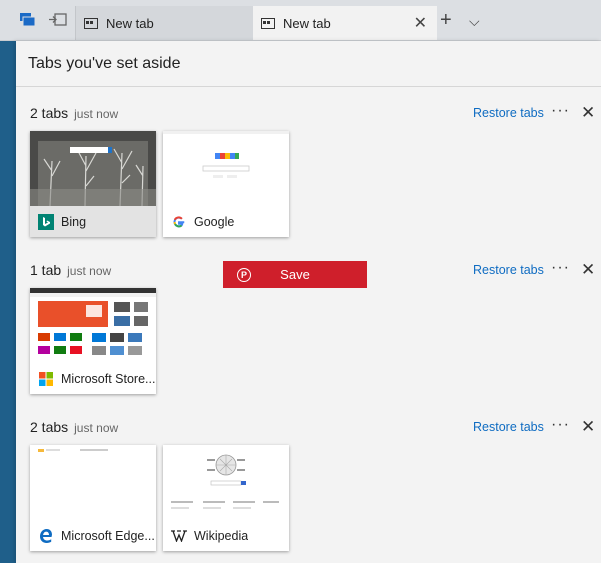 The image size is (601, 563). I want to click on microsoft-store-page-preview, so click(93, 325).